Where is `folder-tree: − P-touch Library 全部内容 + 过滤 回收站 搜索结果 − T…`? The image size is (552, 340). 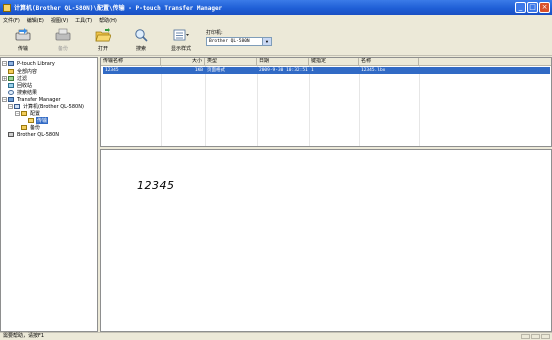
folder-tree: − P-touch Library 全部内容 + 过滤 回收站 搜索结果 − T… is located at coordinates (49, 194).